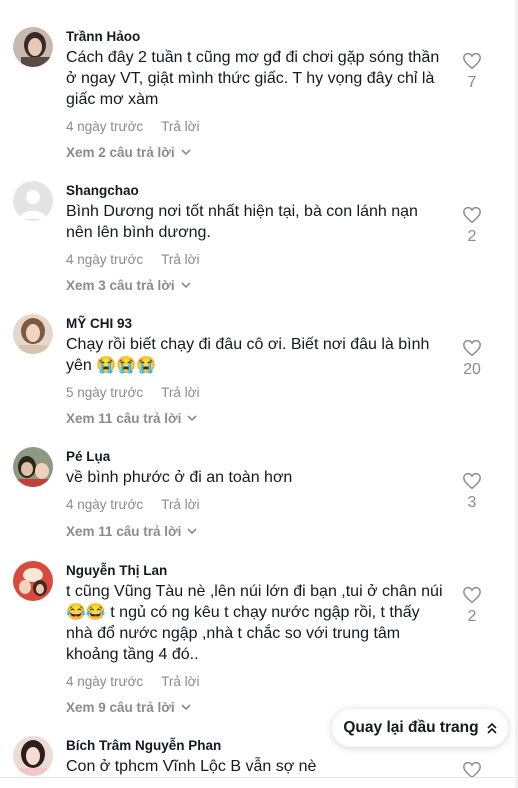 This screenshot has width=518, height=788. I want to click on comment-username: Shangchao, so click(102, 190).